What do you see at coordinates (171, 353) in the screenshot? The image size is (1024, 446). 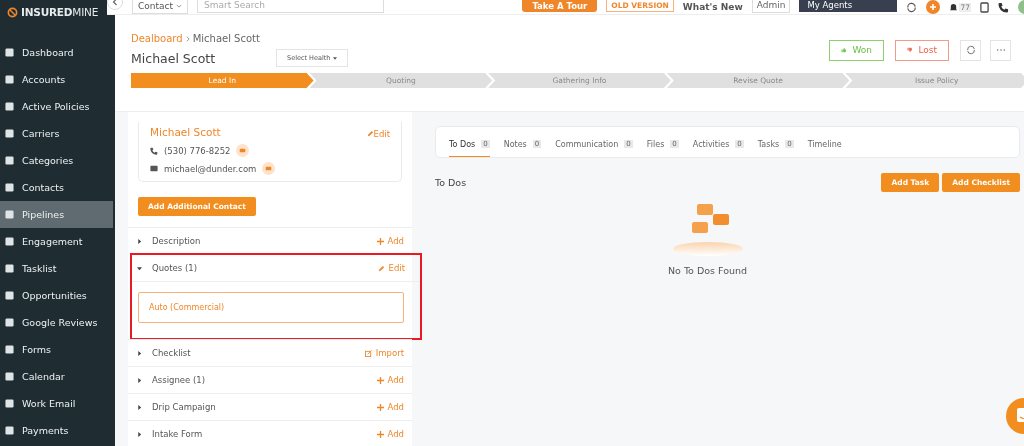 I see `section-title: Checklist` at bounding box center [171, 353].